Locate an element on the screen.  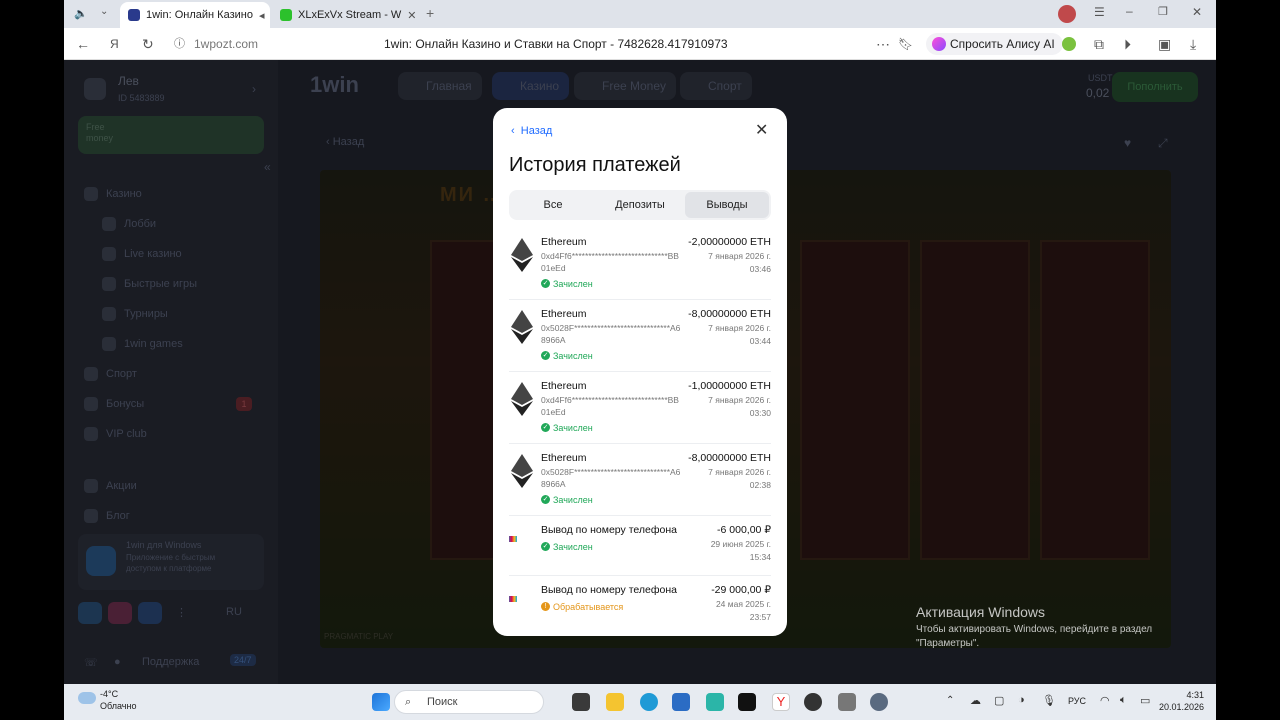
chevron-down-icon: ⌄ is located at coordinates (104, 11).